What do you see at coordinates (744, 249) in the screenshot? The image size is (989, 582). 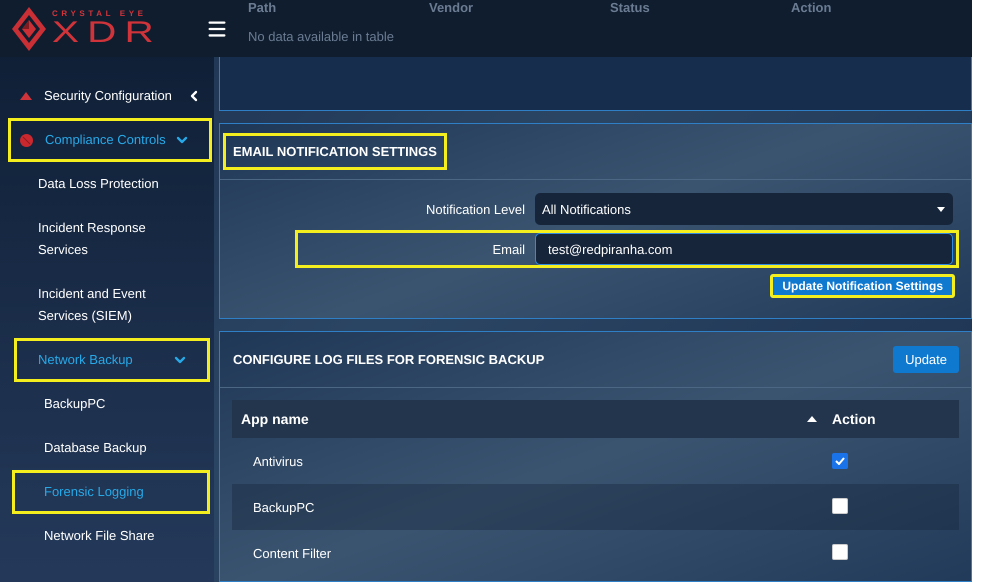 I see `email-input: test@redpiranha.com` at bounding box center [744, 249].